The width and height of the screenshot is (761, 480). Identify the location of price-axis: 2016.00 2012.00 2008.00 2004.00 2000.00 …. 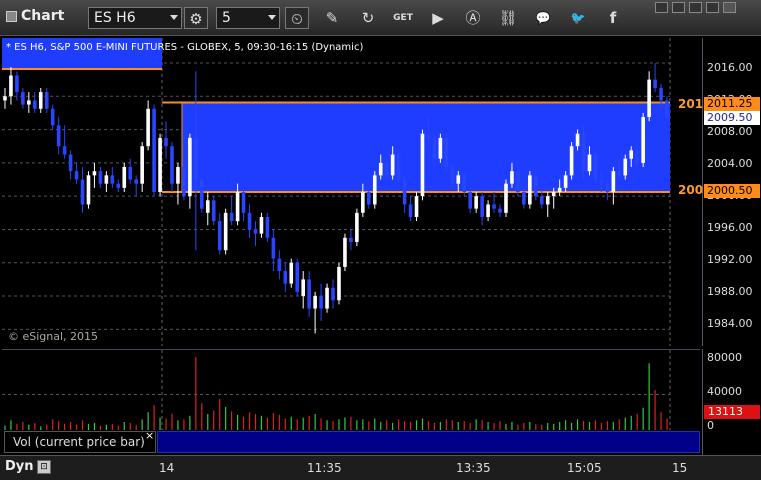
(731, 192).